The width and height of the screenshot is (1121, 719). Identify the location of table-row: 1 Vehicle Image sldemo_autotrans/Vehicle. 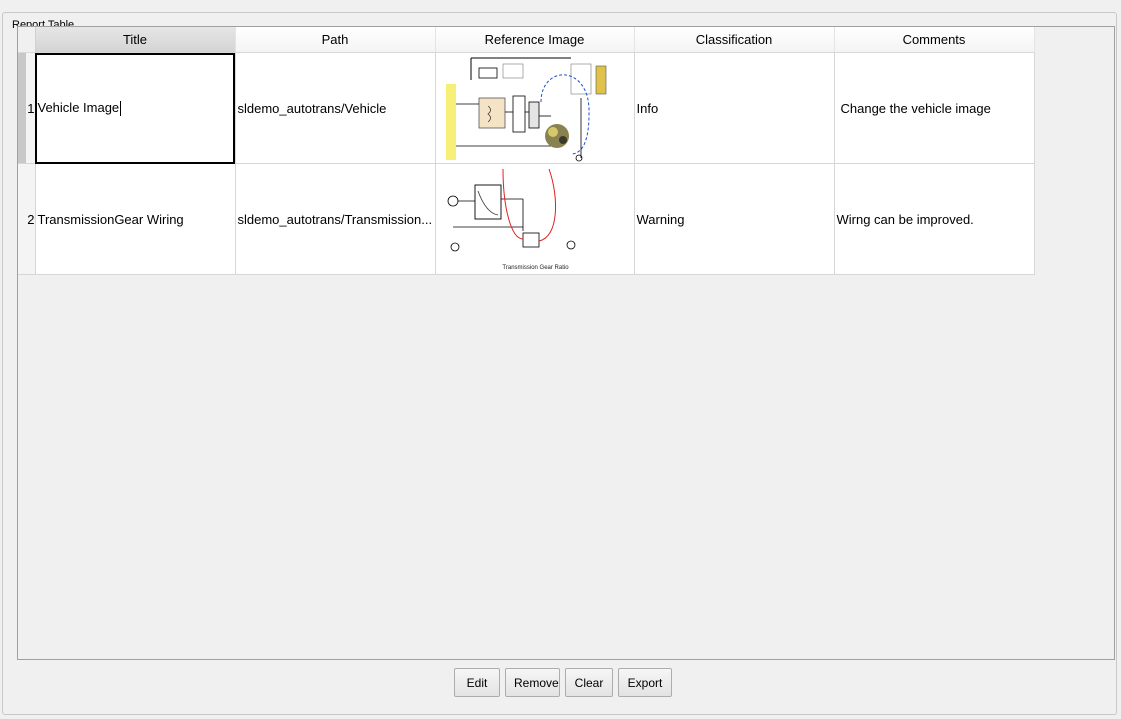
(526, 108).